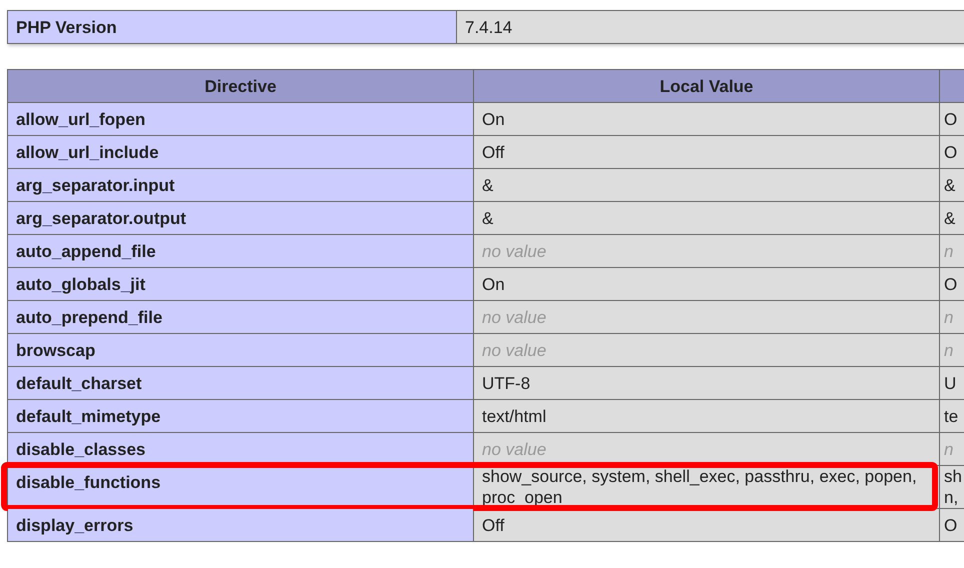 The height and width of the screenshot is (568, 964). Describe the element at coordinates (88, 416) in the screenshot. I see `directive-name: default_mimetype` at that location.